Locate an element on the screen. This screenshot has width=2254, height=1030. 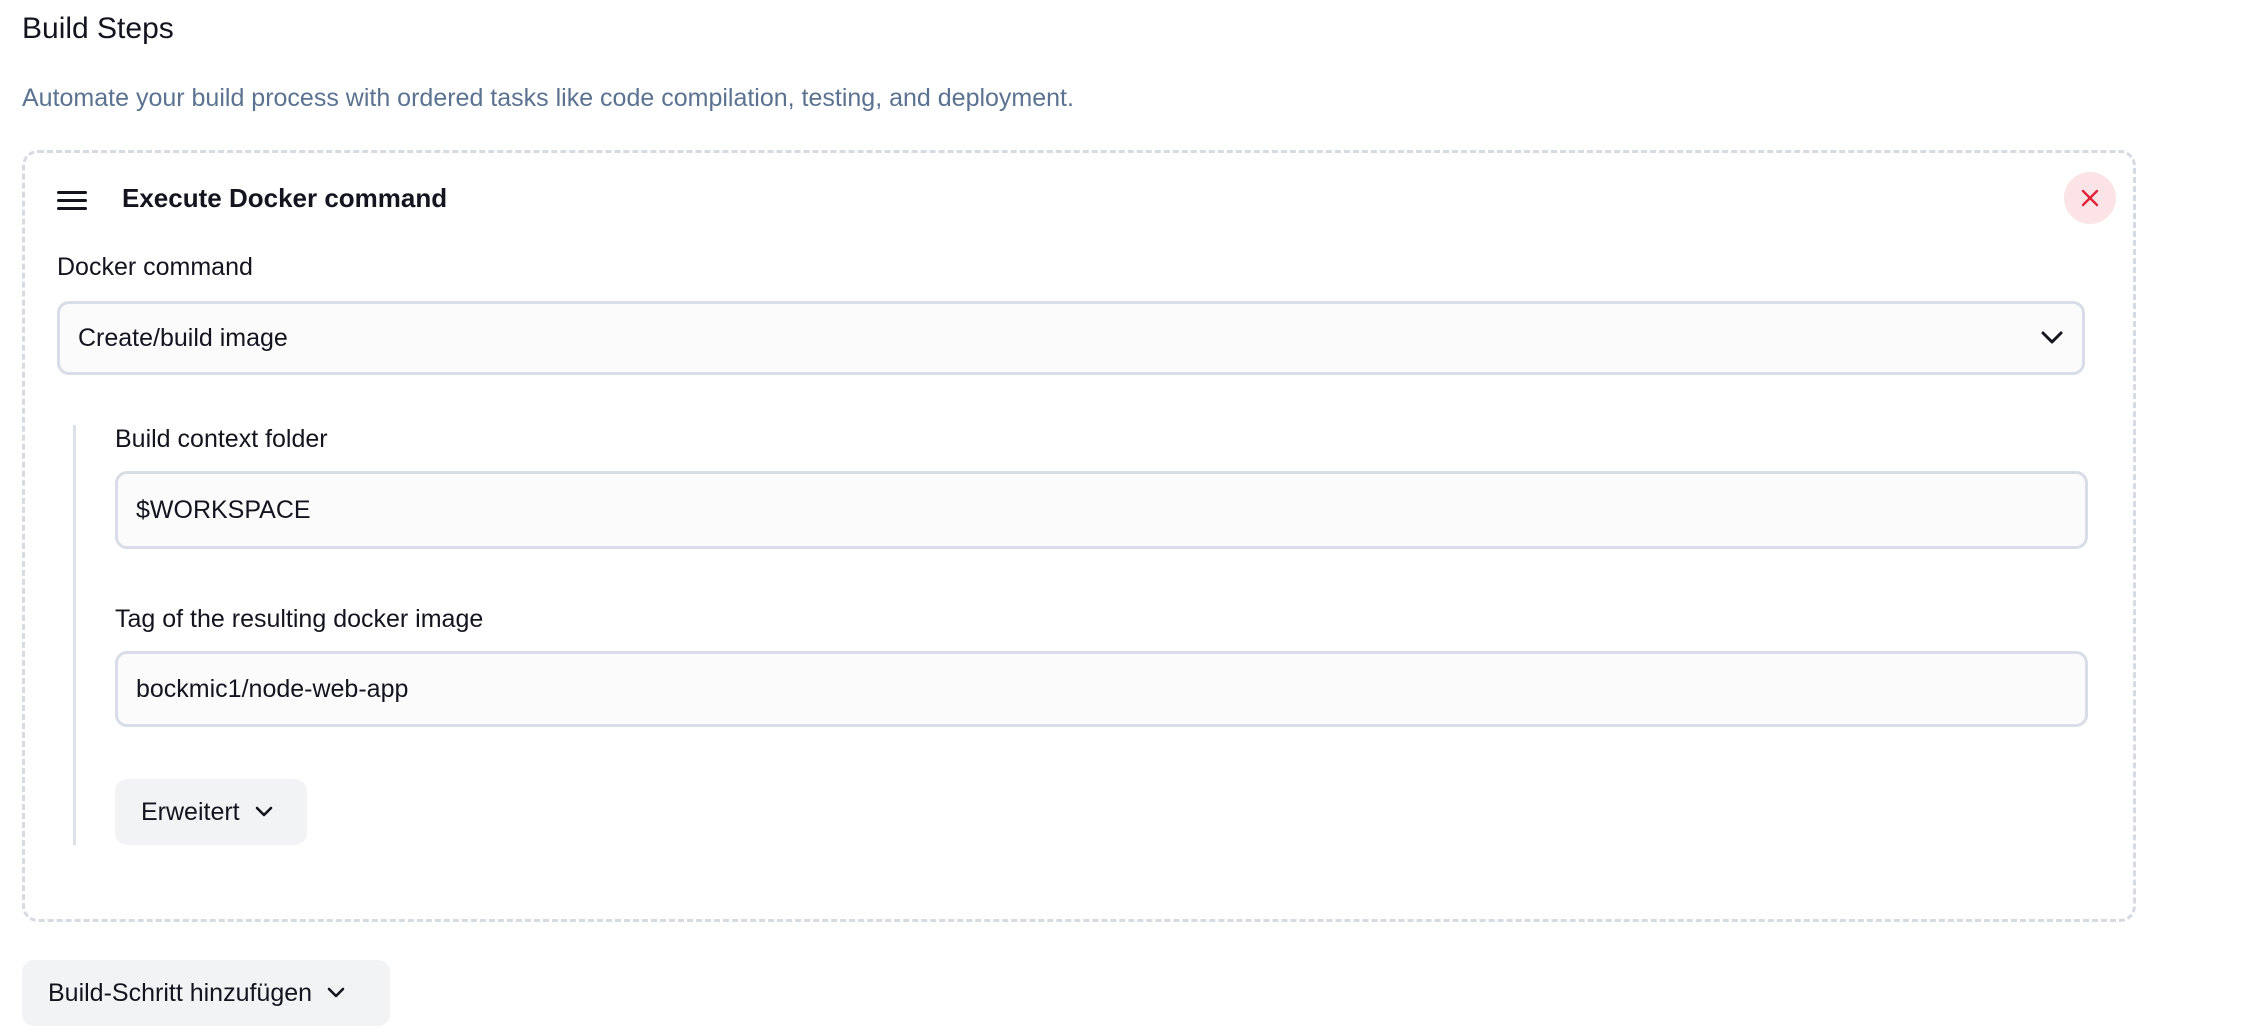
remove-step-button is located at coordinates (2090, 198).